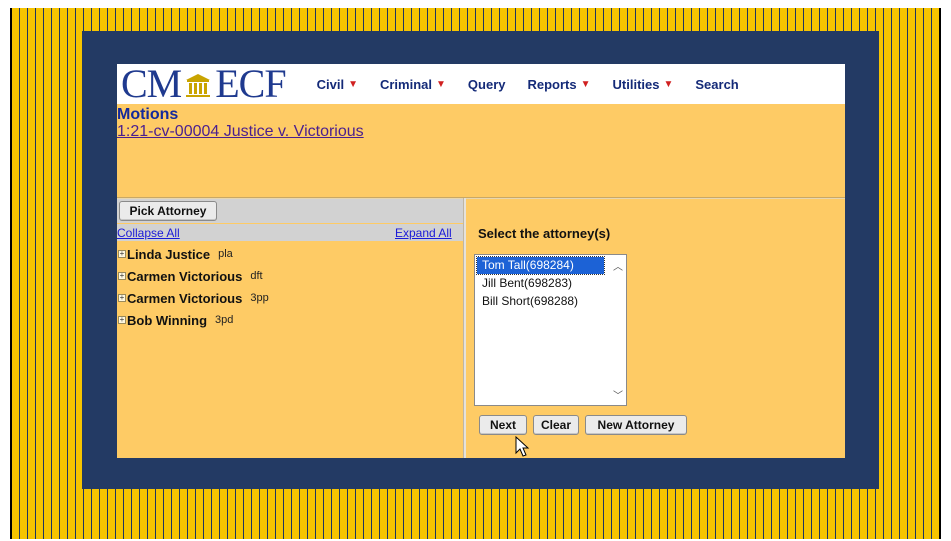 The width and height of the screenshot is (951, 541). I want to click on tree-controls: Collapse All Expand All, so click(290, 232).